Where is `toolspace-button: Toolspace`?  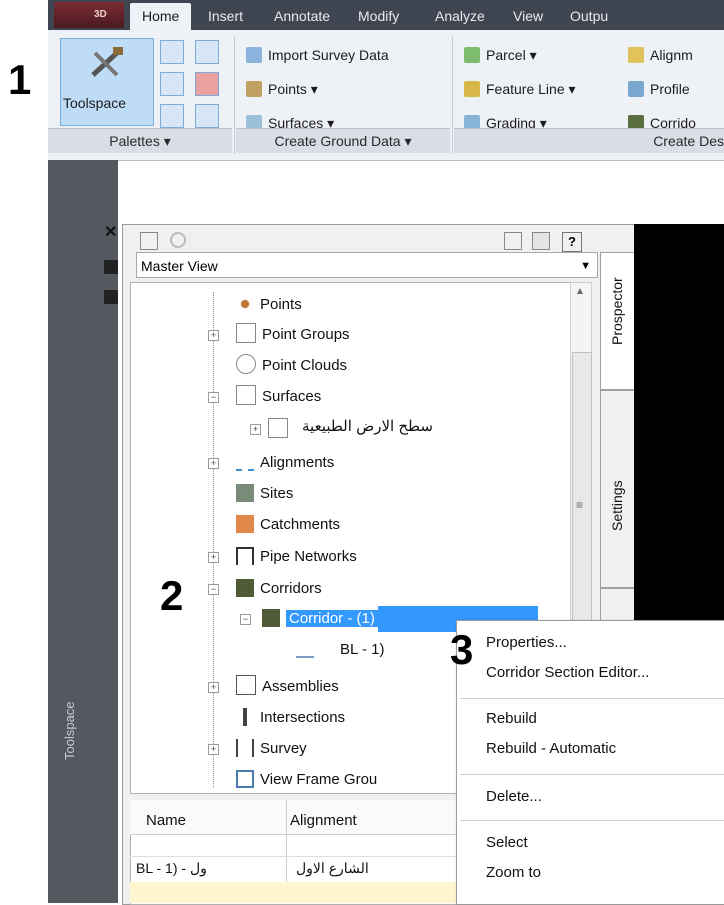 toolspace-button: Toolspace is located at coordinates (107, 82).